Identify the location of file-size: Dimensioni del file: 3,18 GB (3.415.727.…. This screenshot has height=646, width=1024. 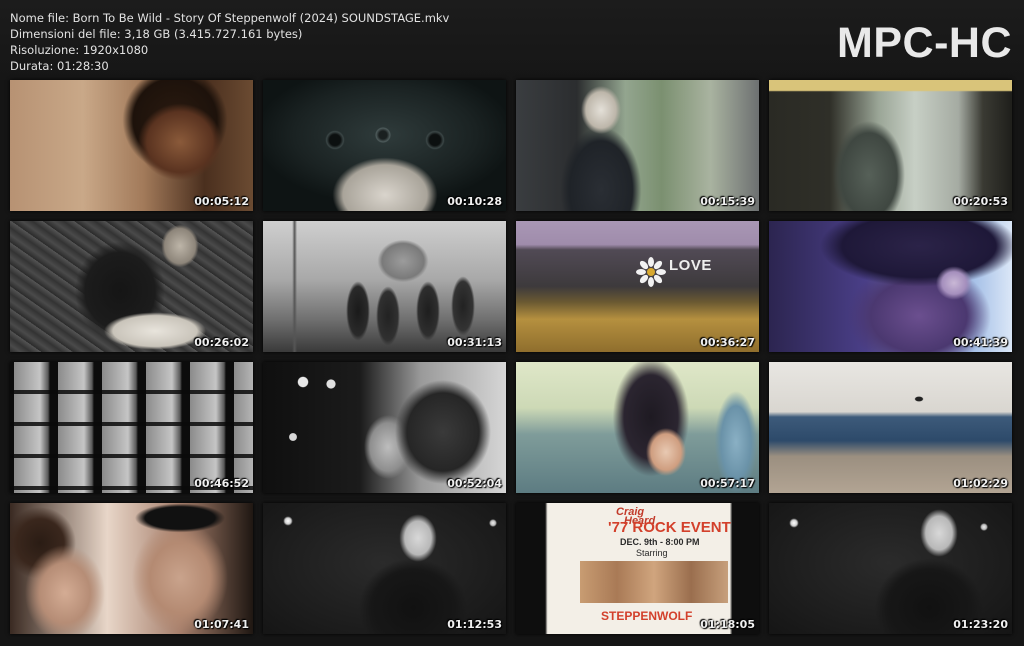
(156, 34).